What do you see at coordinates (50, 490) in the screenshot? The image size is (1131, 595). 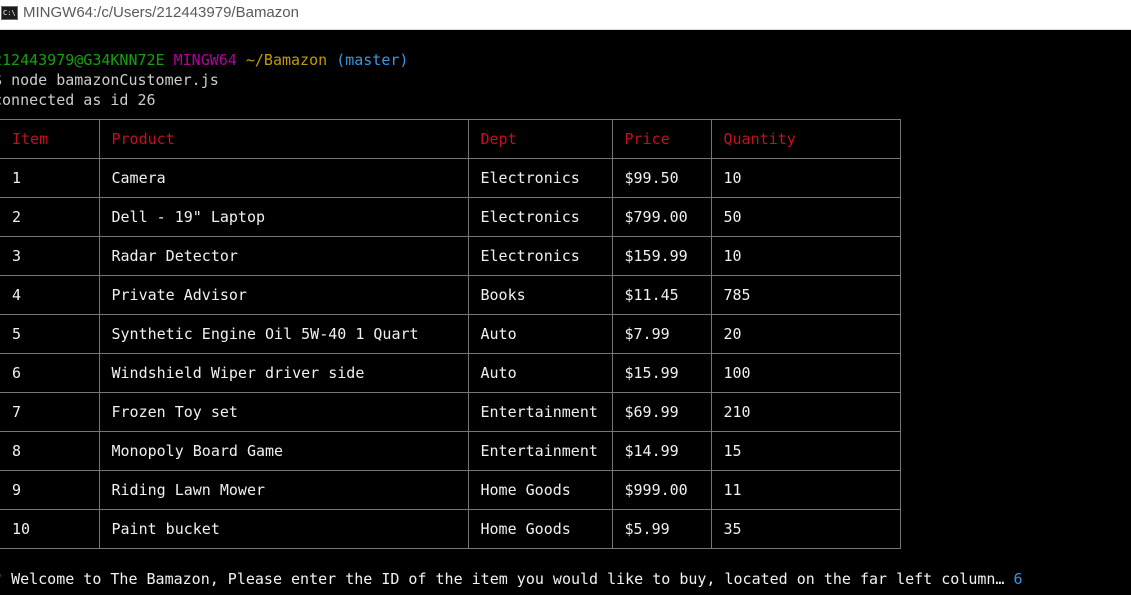 I see `cell-item: 9` at bounding box center [50, 490].